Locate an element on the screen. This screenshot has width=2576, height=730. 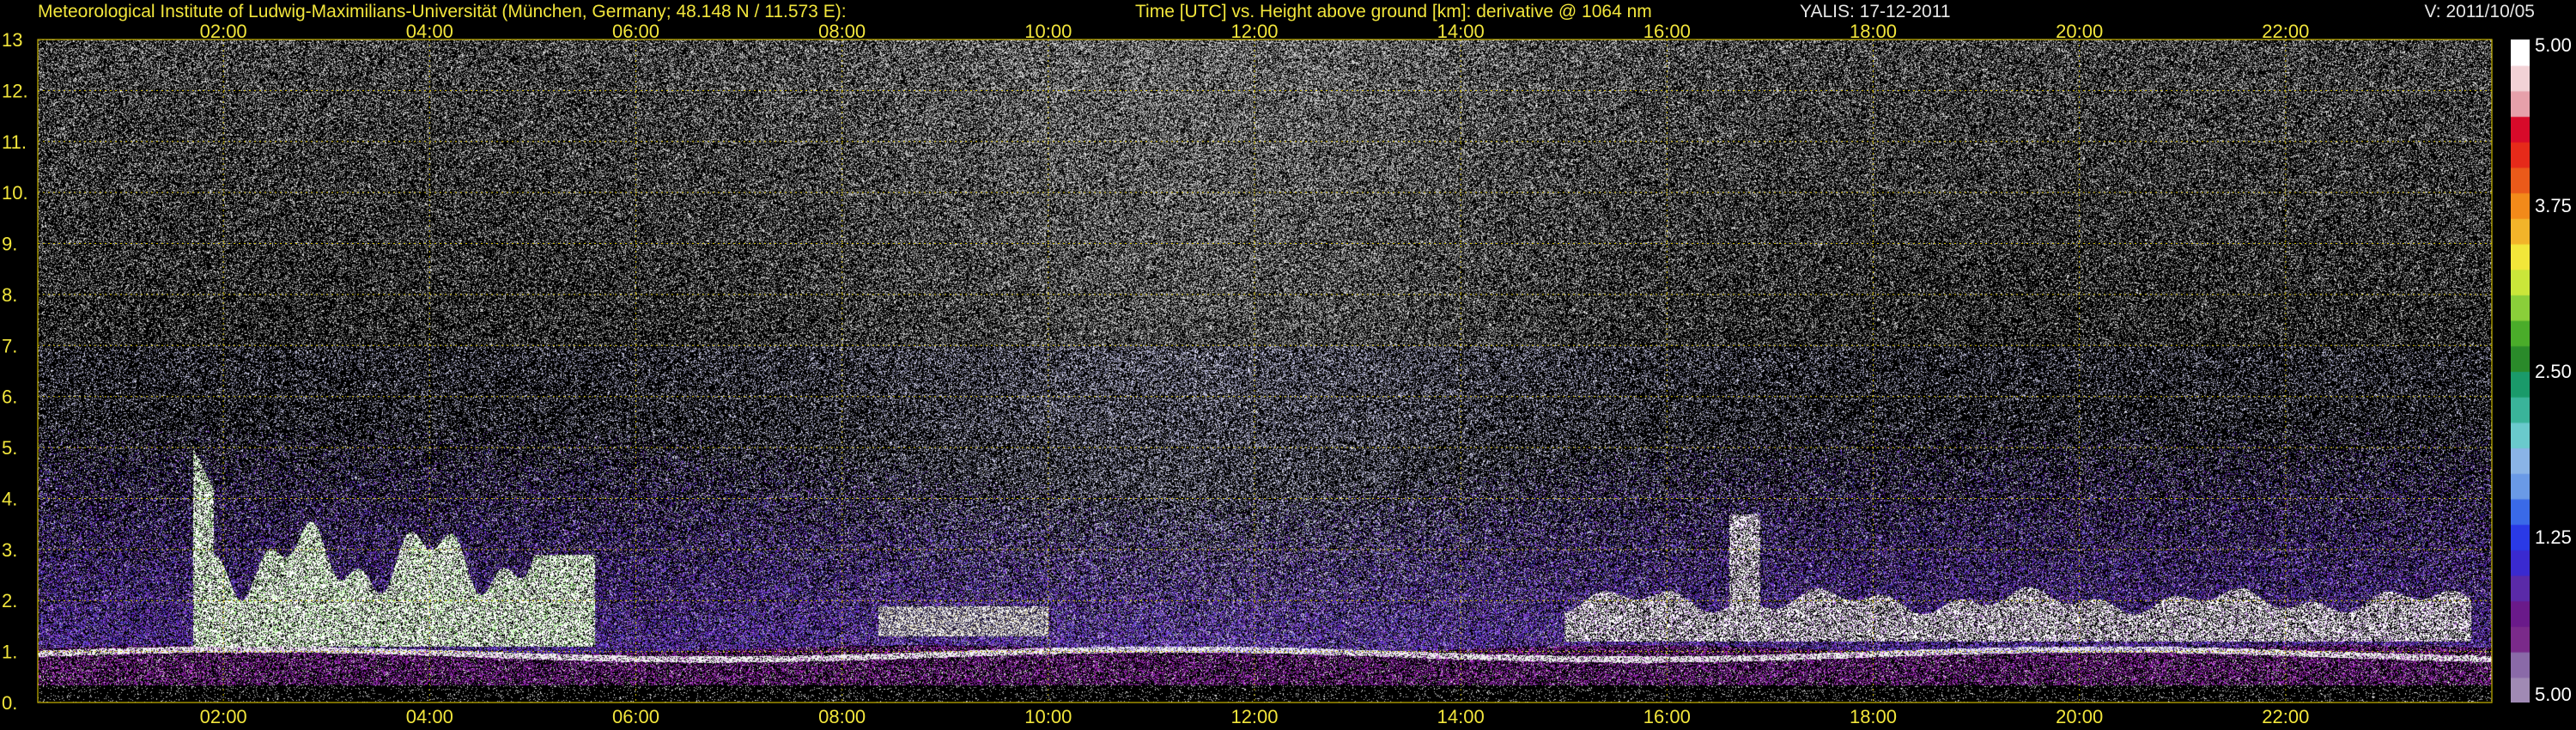
y-tick-label: 10. is located at coordinates (15, 193).